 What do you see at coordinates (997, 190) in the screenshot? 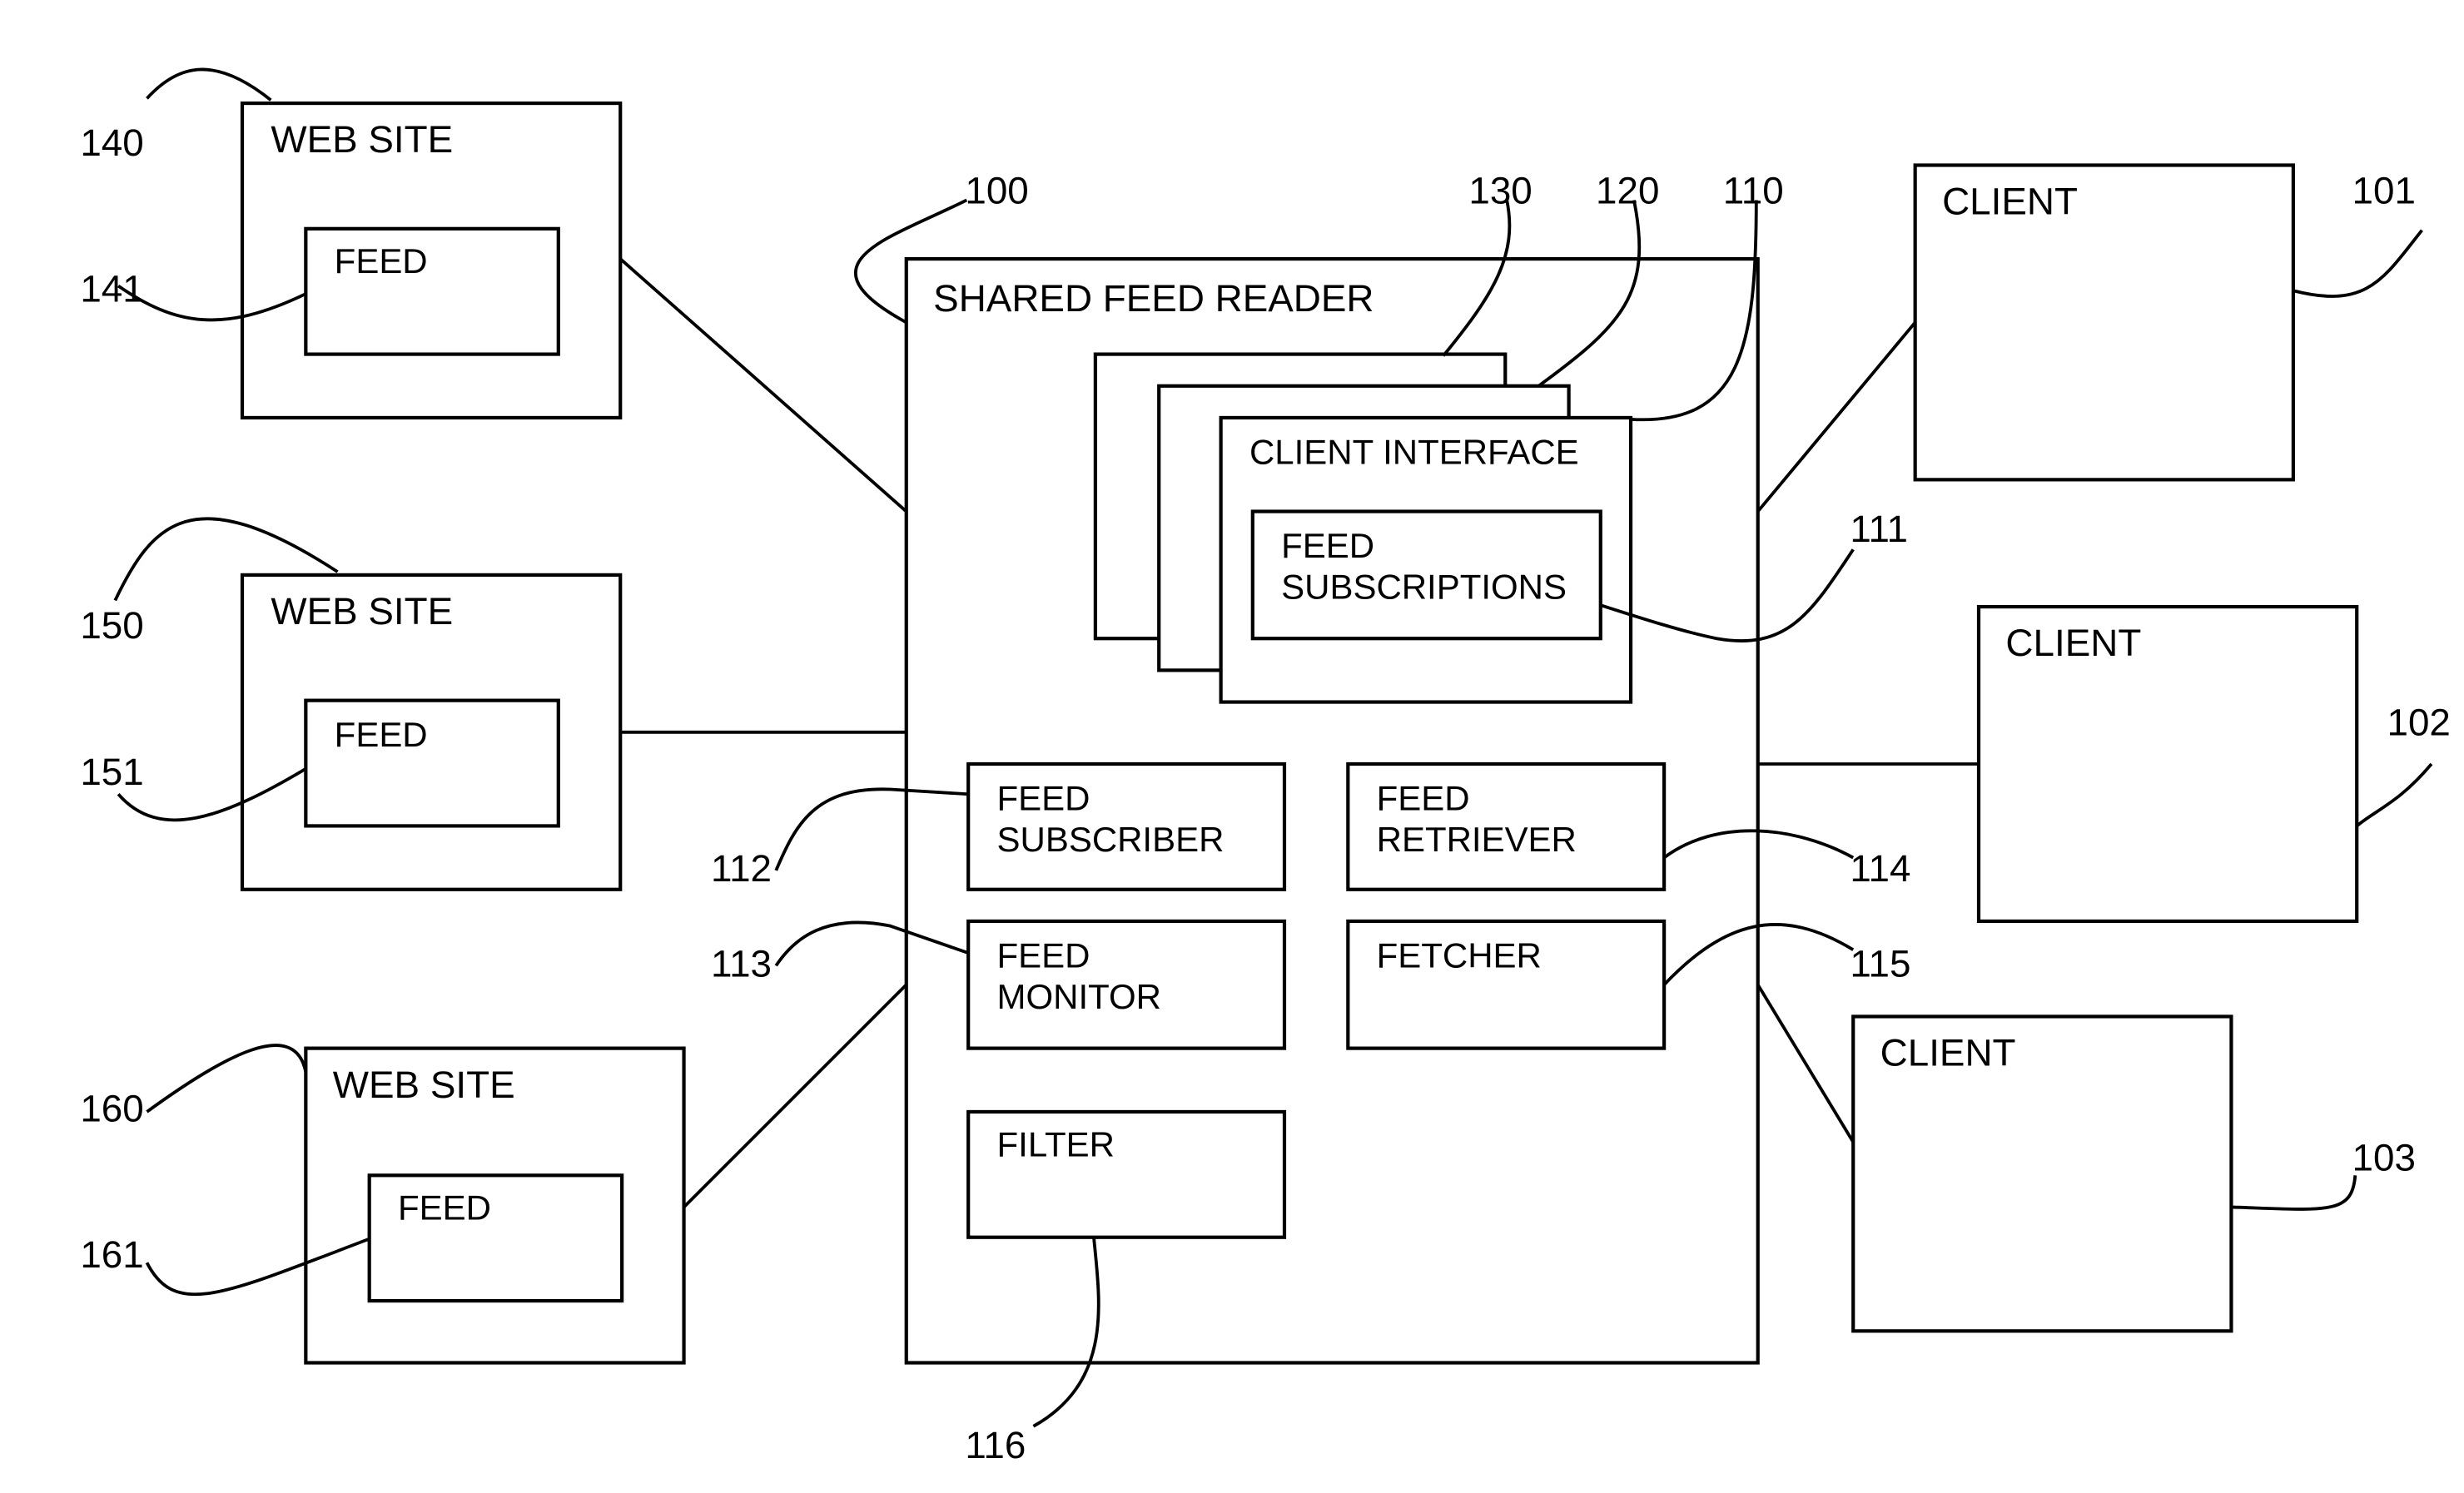
I see `ref-100: 100` at bounding box center [997, 190].